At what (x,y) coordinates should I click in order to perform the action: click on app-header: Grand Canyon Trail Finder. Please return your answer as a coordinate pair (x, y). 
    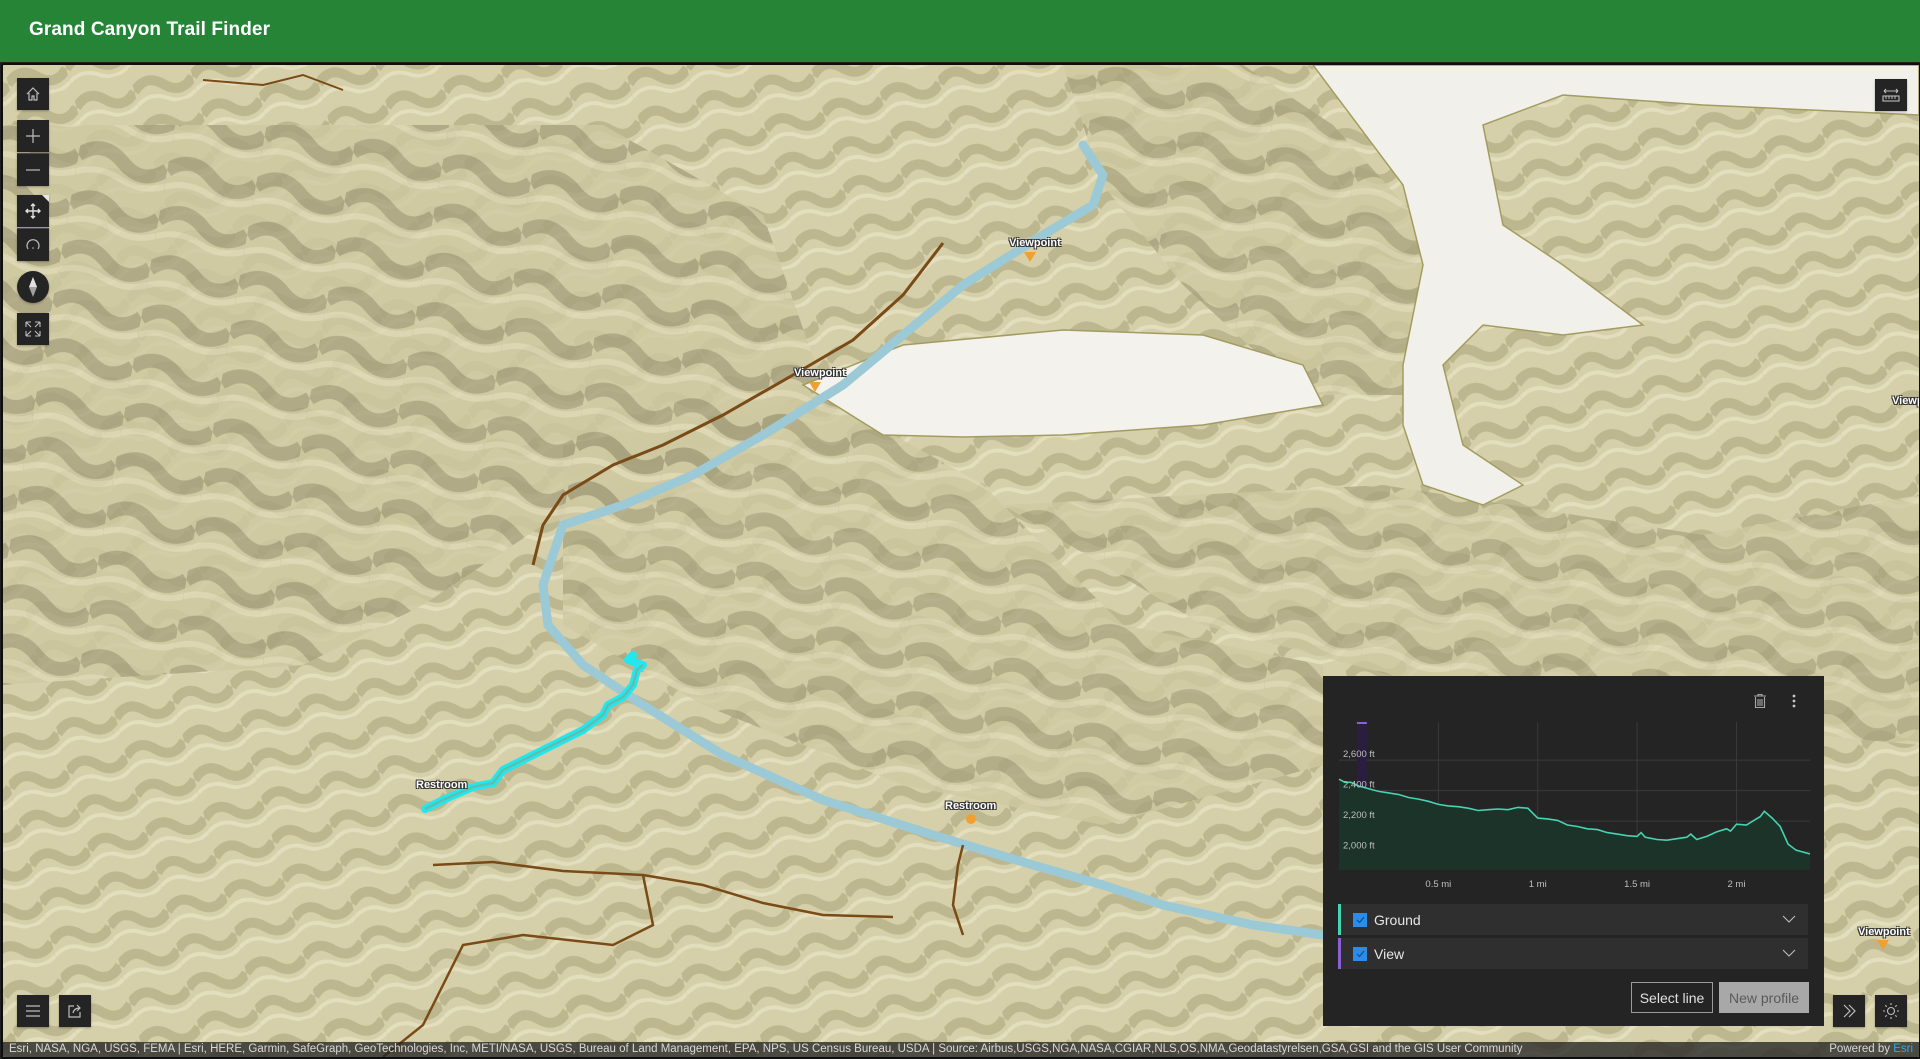
    Looking at the image, I should click on (960, 31).